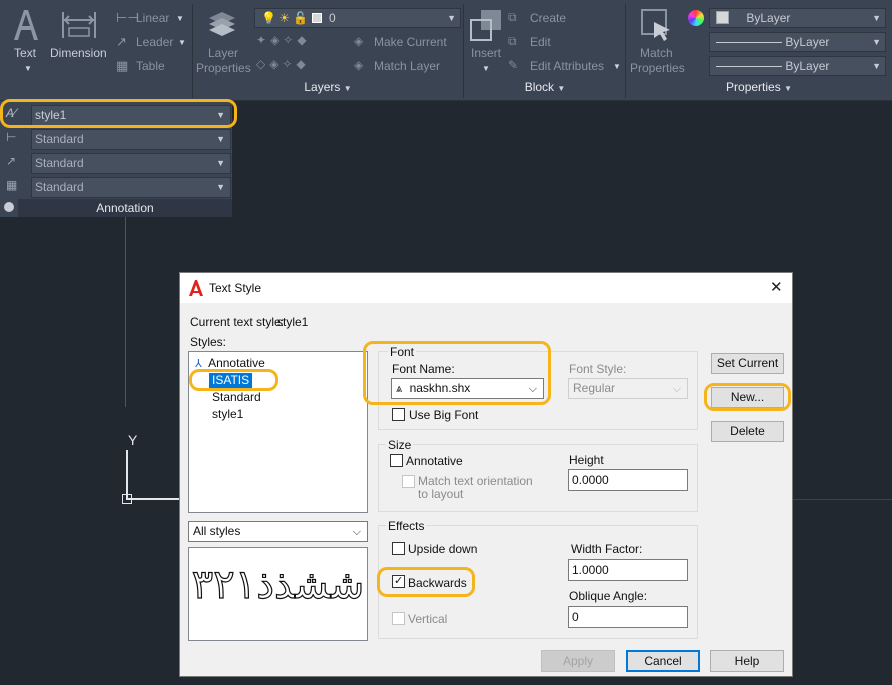 This screenshot has height=685, width=892. I want to click on edit-attributes-button: ✎ Edit Attributes ▼, so click(565, 67).